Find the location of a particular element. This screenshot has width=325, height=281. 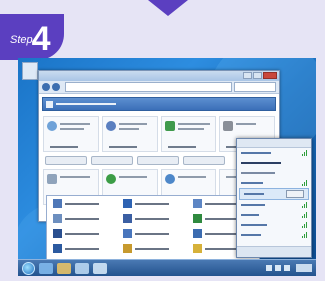

system-tray is located at coordinates (289, 268).